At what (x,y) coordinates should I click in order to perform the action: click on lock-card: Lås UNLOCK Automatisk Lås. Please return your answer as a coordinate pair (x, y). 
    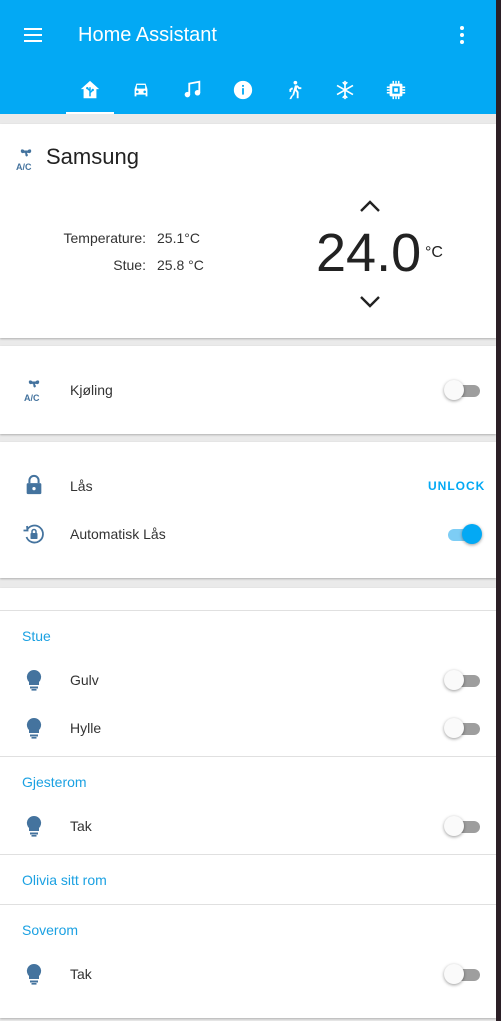
    Looking at the image, I should click on (248, 510).